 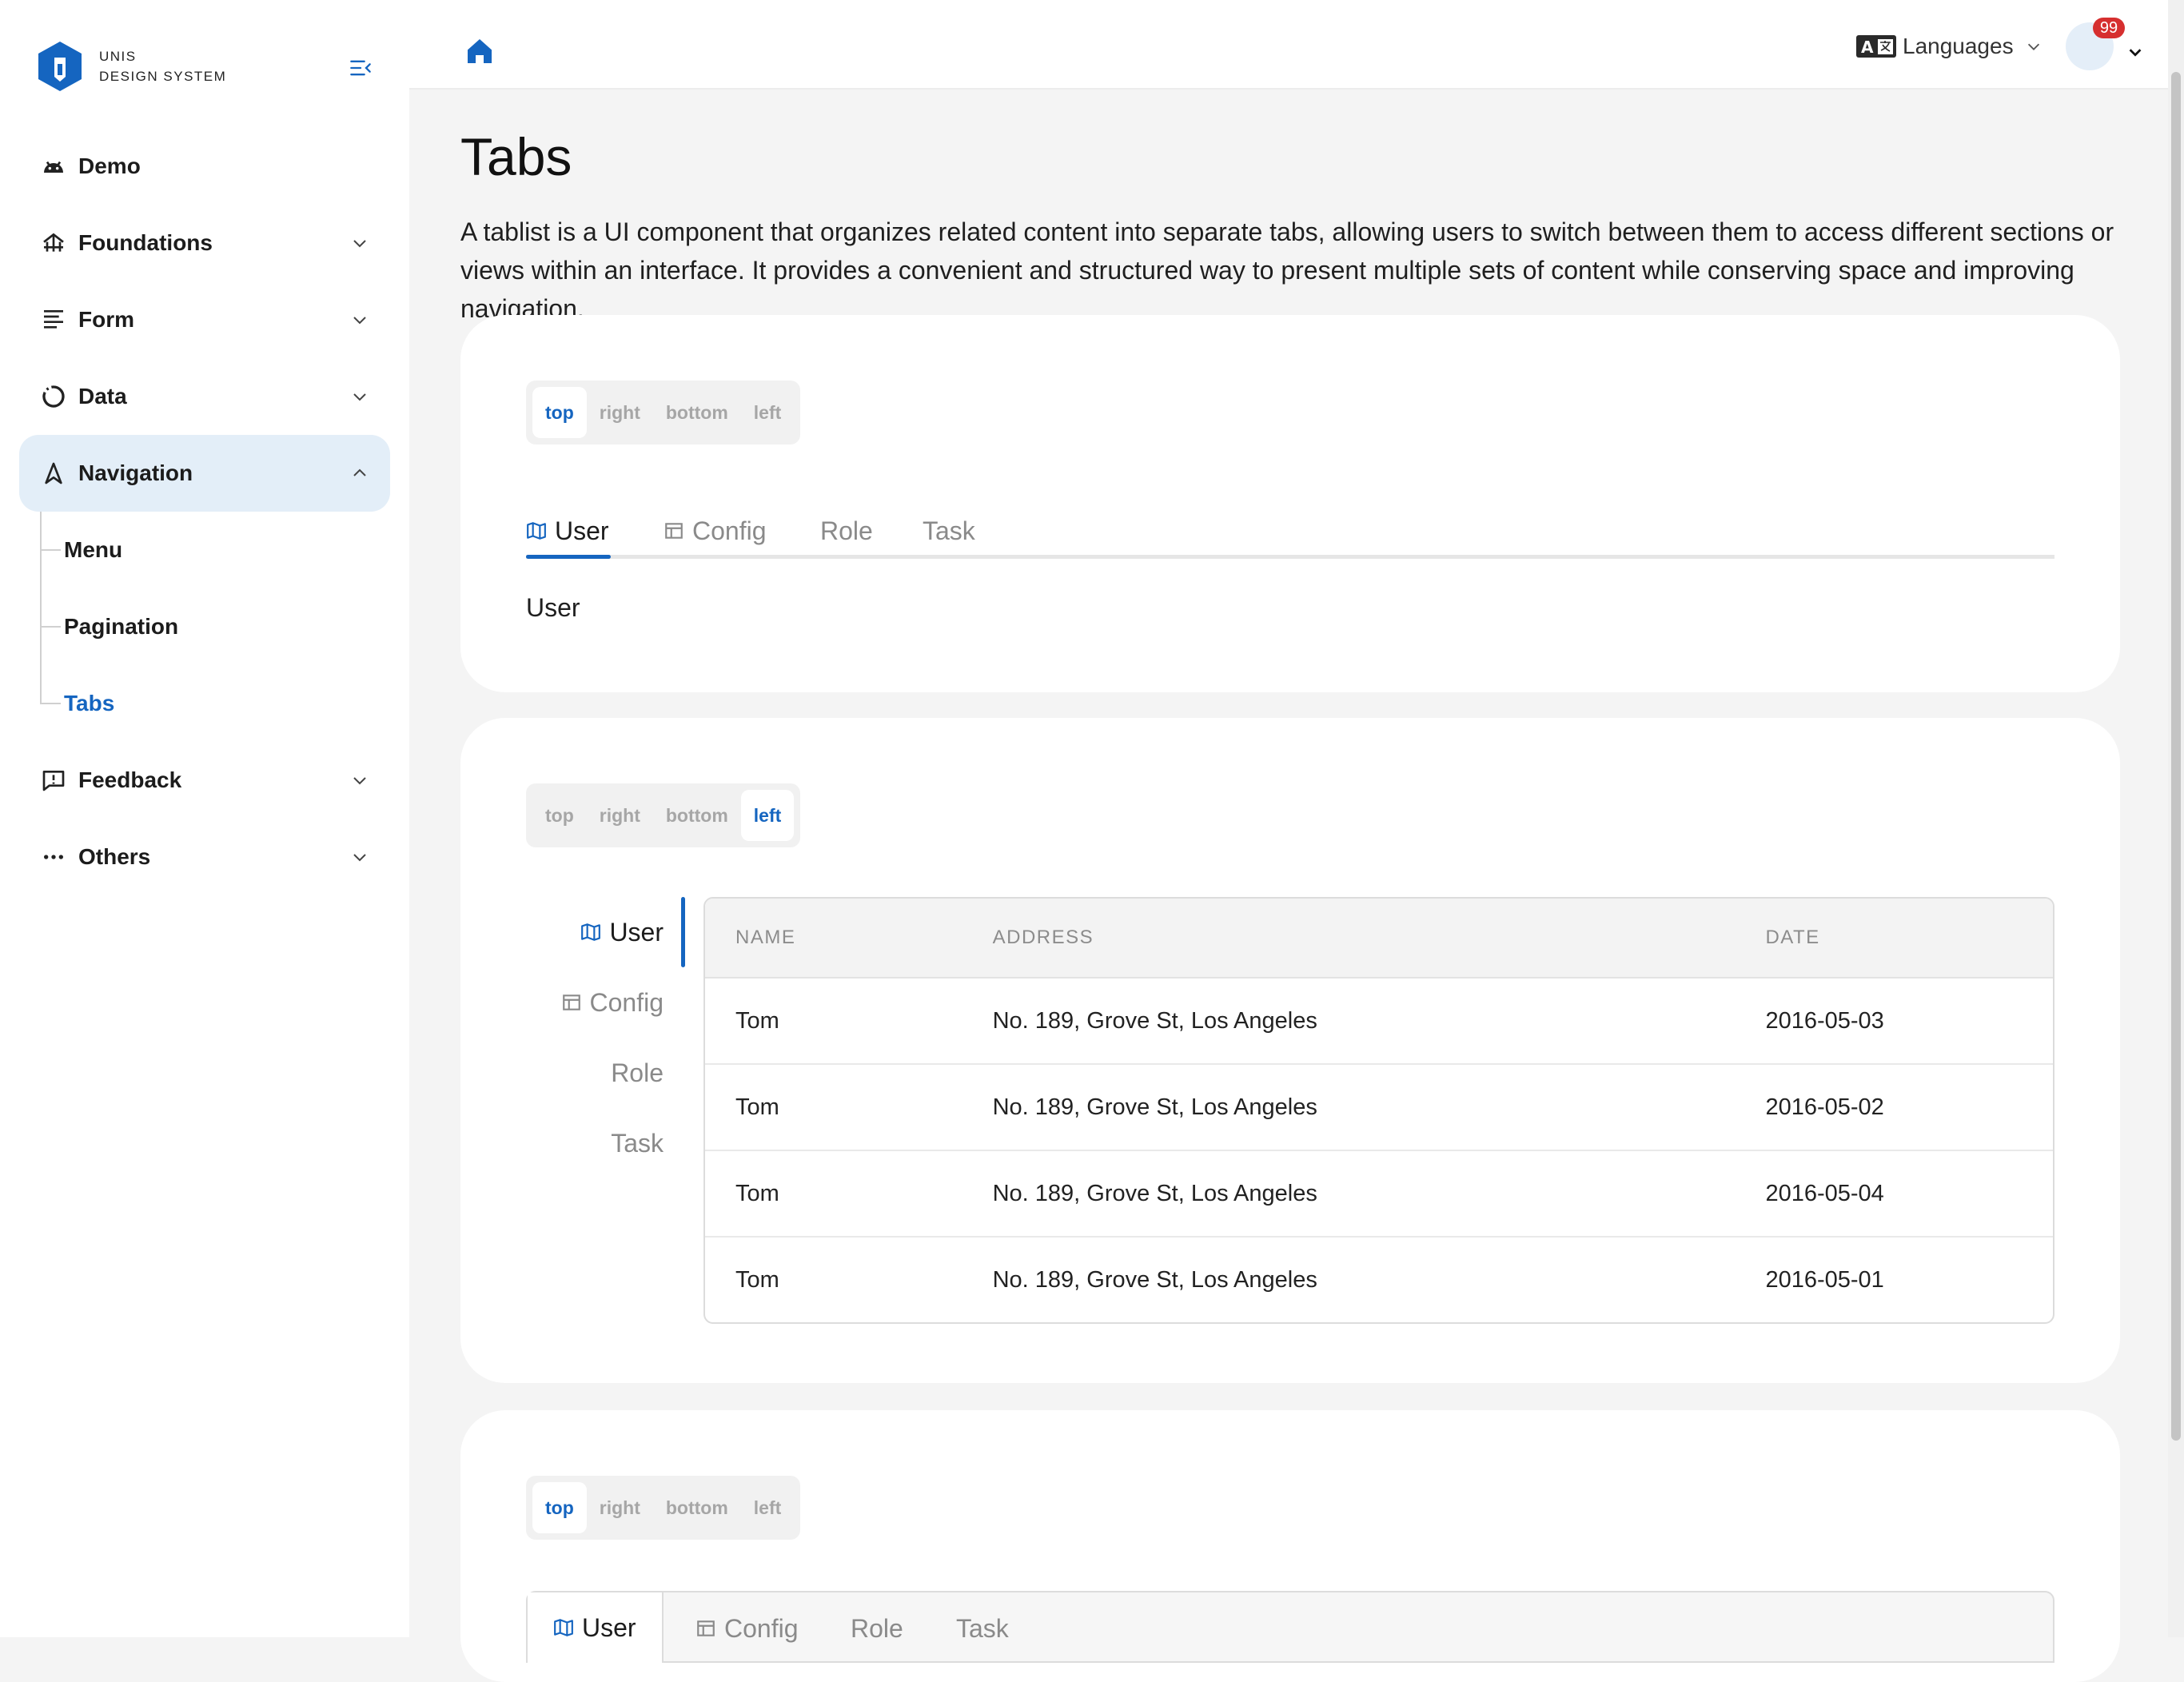 What do you see at coordinates (53, 780) in the screenshot?
I see `feedback-icon` at bounding box center [53, 780].